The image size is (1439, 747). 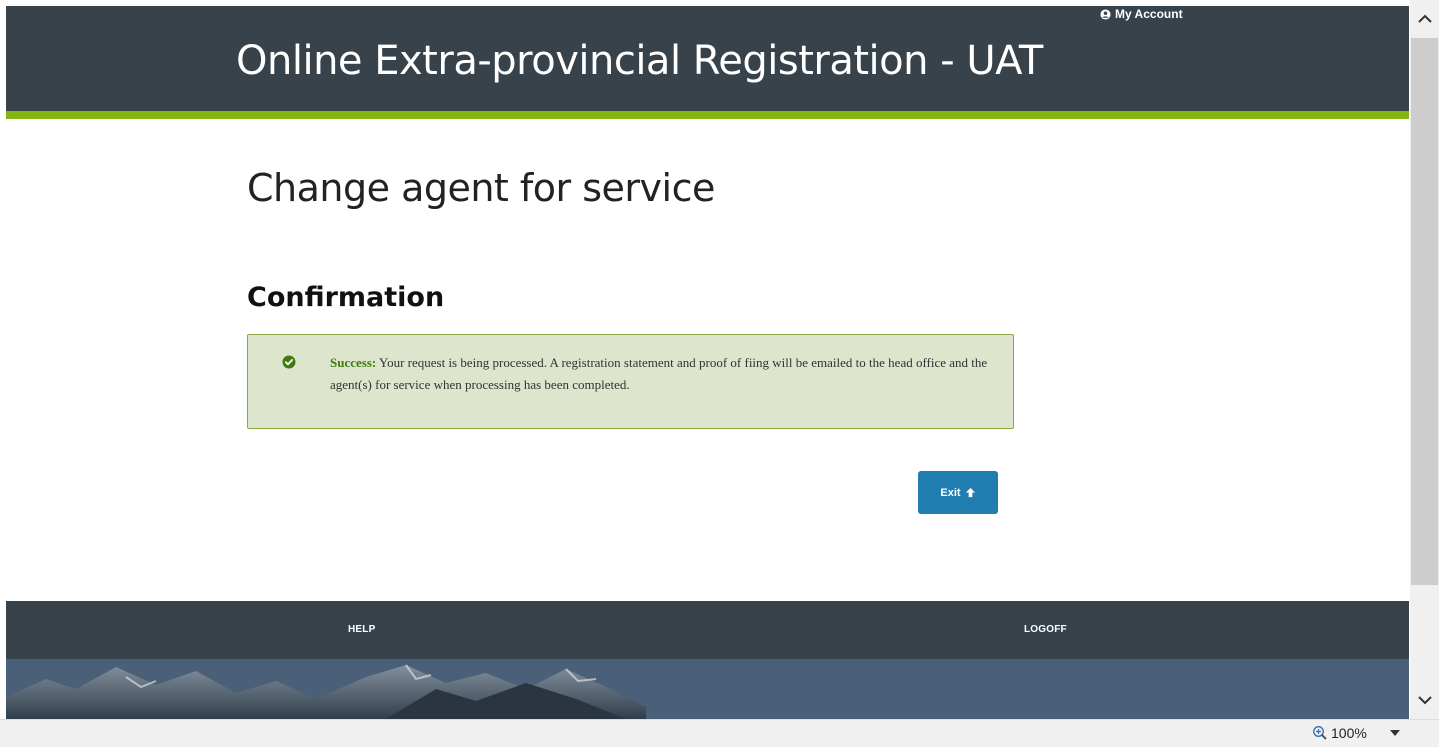 What do you see at coordinates (1045, 629) in the screenshot?
I see `logoff-link: LOGOFF` at bounding box center [1045, 629].